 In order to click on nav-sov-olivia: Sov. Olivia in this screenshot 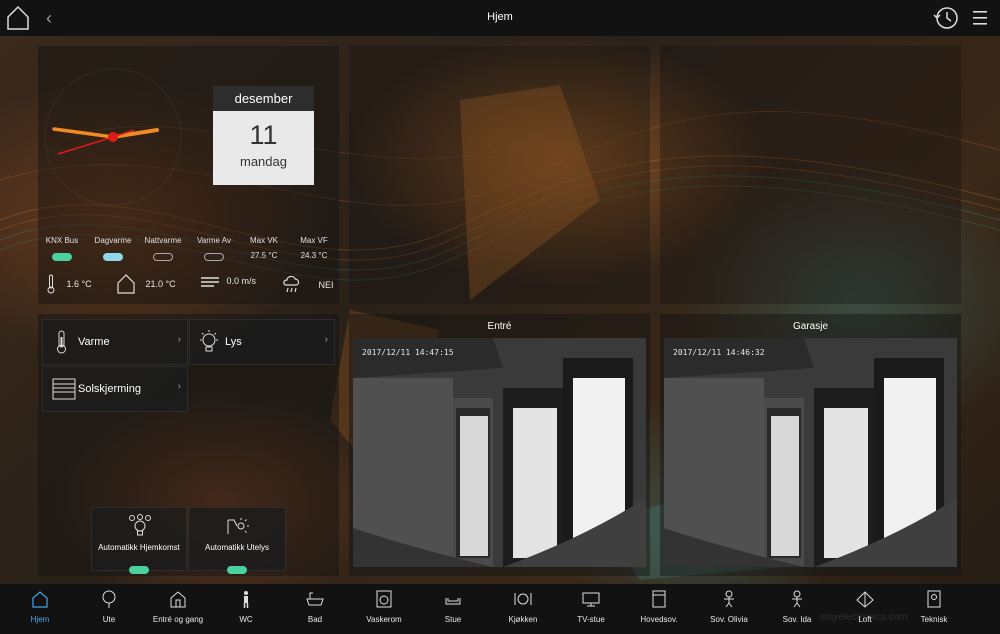, I will do `click(729, 609)`.